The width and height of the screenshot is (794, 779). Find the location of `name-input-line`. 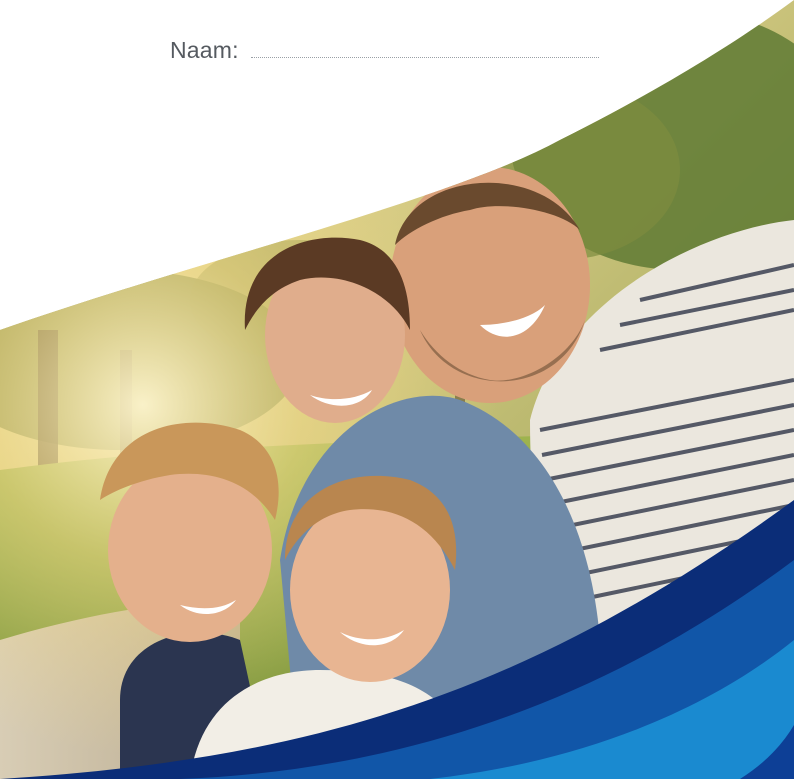

name-input-line is located at coordinates (424, 57).